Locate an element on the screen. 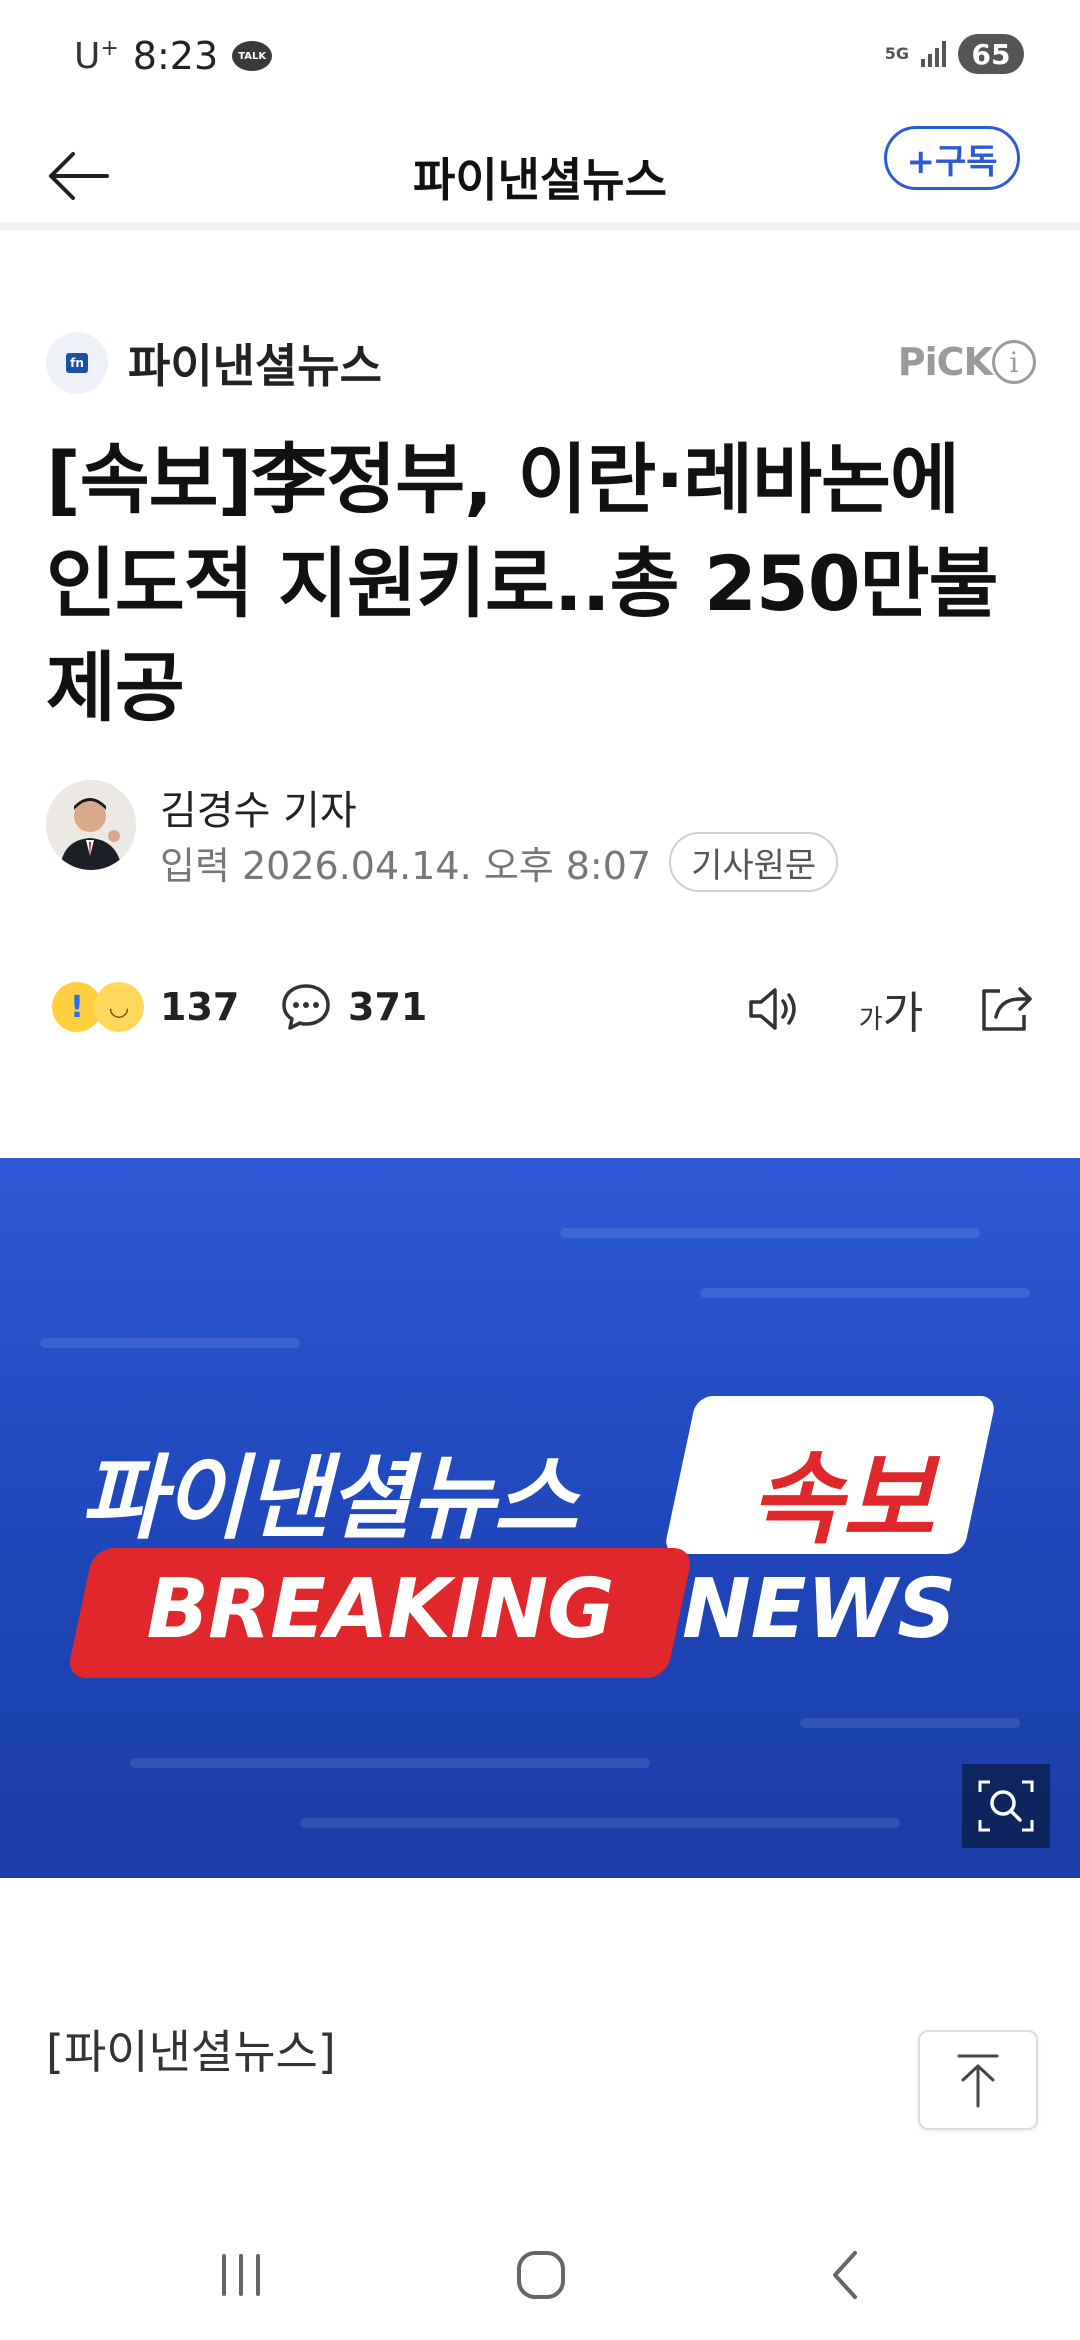 This screenshot has height=2340, width=1080. press-name: 파이낸셜뉴스 is located at coordinates (255, 363).